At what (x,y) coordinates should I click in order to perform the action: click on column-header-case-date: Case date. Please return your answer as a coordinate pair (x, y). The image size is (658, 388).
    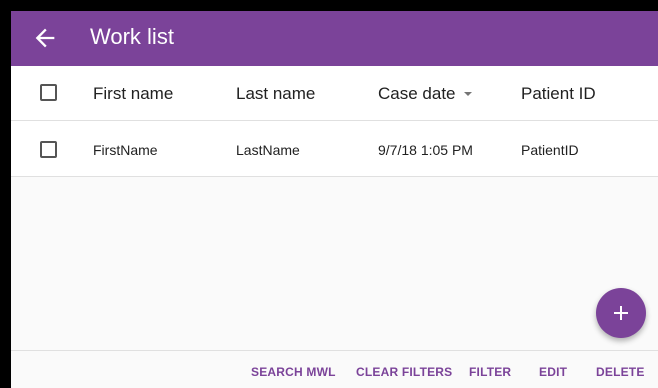
    Looking at the image, I should click on (426, 94).